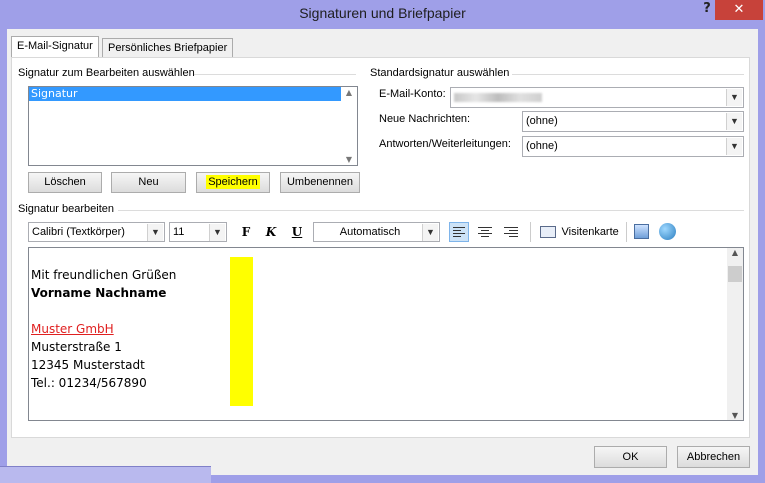  Describe the element at coordinates (66, 209) in the screenshot. I see `edit-signature-label: Signatur bearbeiten` at that location.